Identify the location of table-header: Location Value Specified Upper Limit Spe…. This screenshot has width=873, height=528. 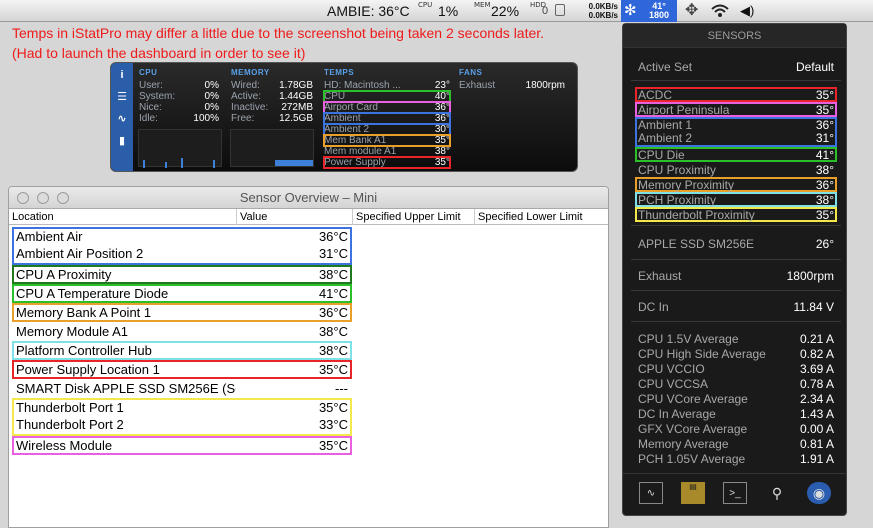
(308, 217).